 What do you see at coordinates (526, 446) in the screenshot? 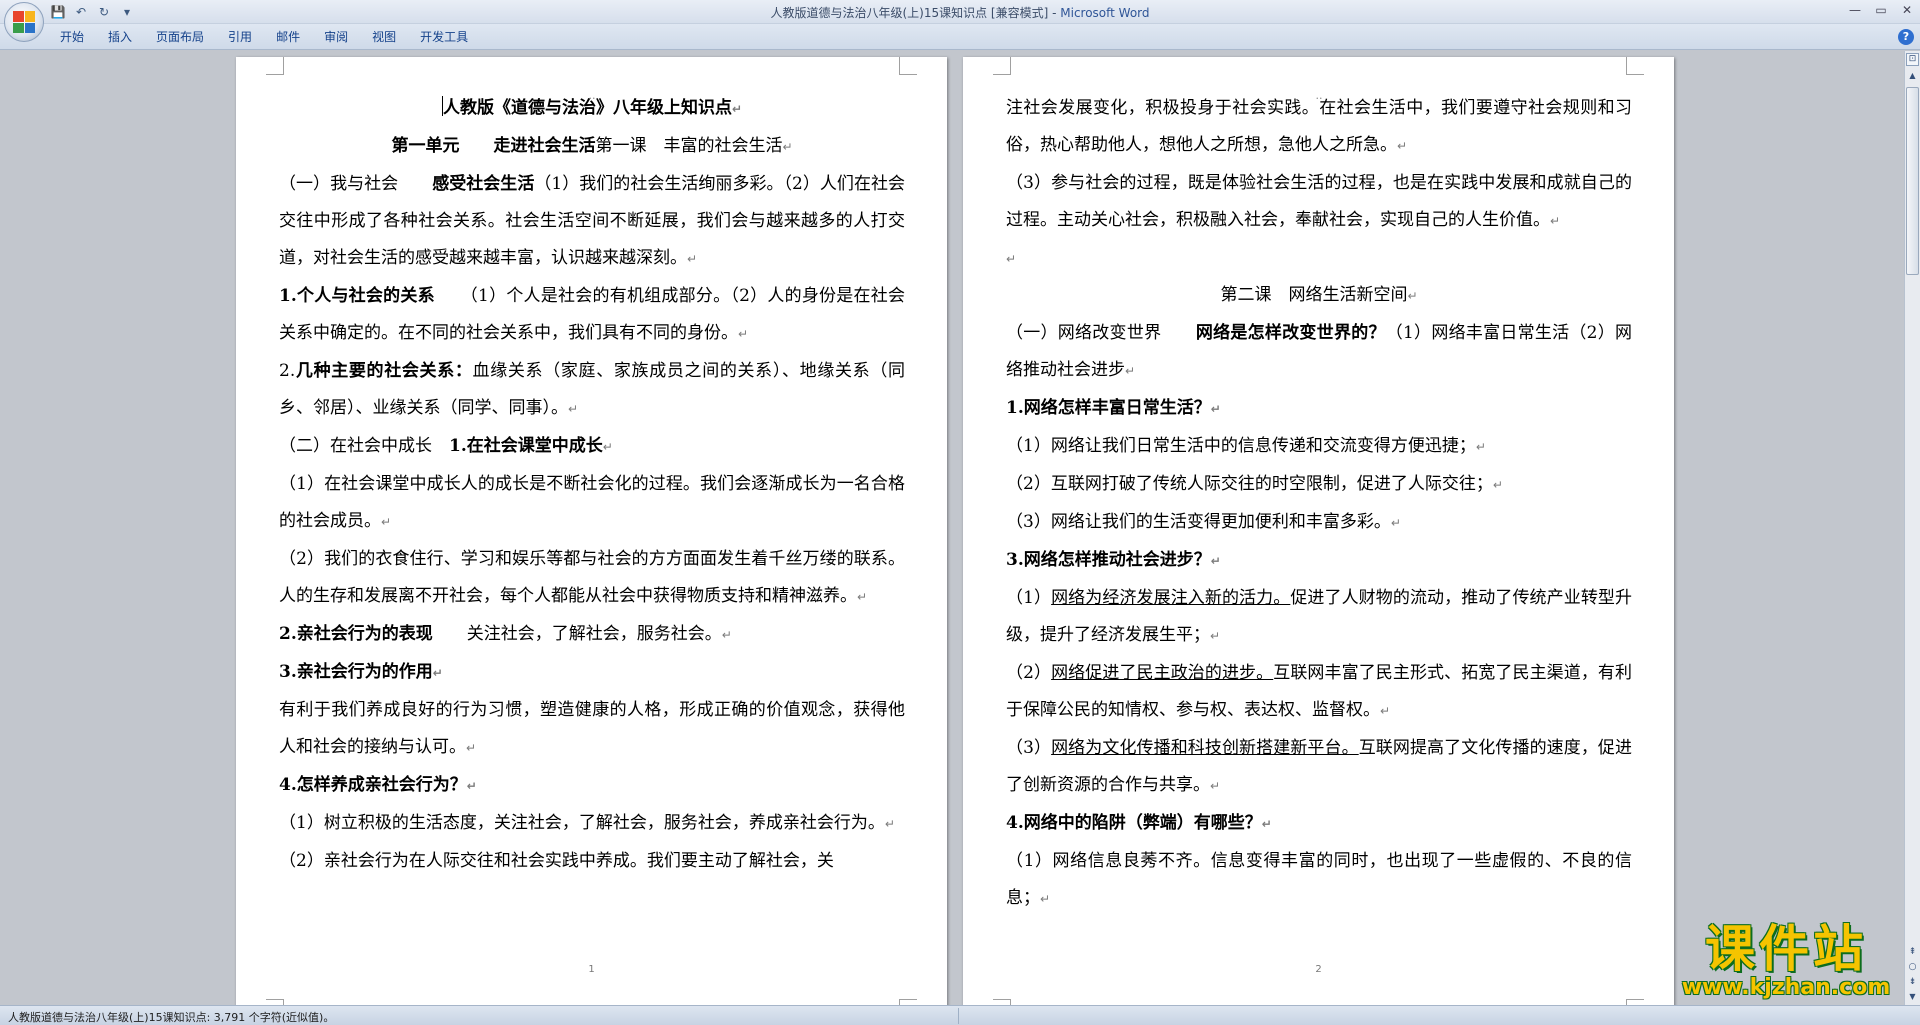
I see `bold-run: 1.在社会课堂中成长` at bounding box center [526, 446].